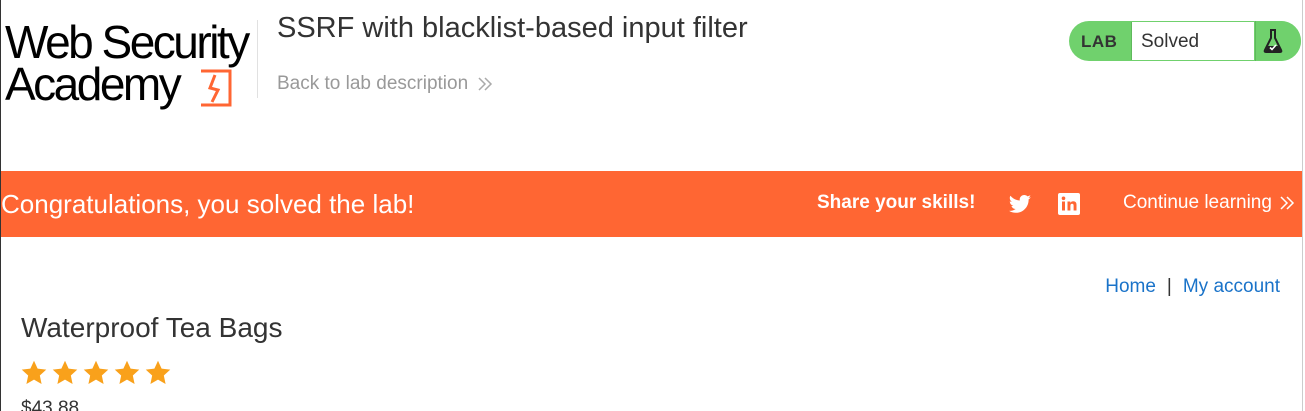 This screenshot has width=1305, height=411. Describe the element at coordinates (512, 28) in the screenshot. I see `lab-title: SSRF with blacklist-based input filter` at that location.